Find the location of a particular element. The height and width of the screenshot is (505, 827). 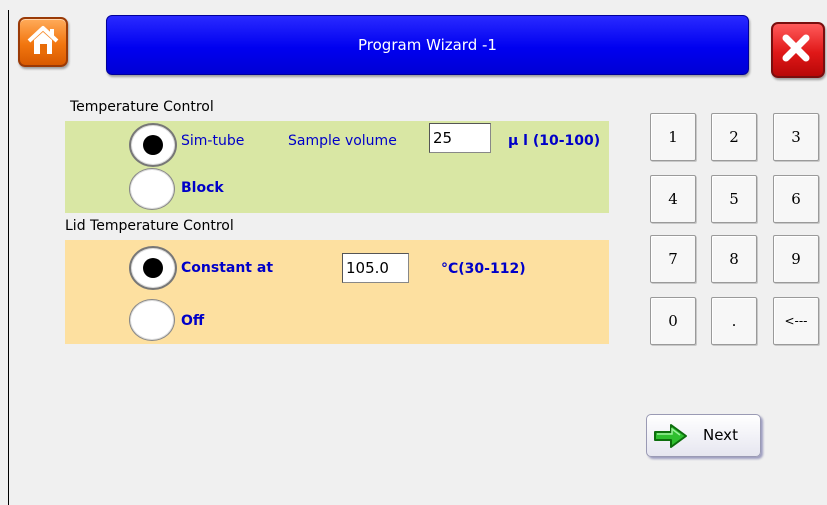

lid-temperature-unit: °C(30-112) is located at coordinates (483, 269).